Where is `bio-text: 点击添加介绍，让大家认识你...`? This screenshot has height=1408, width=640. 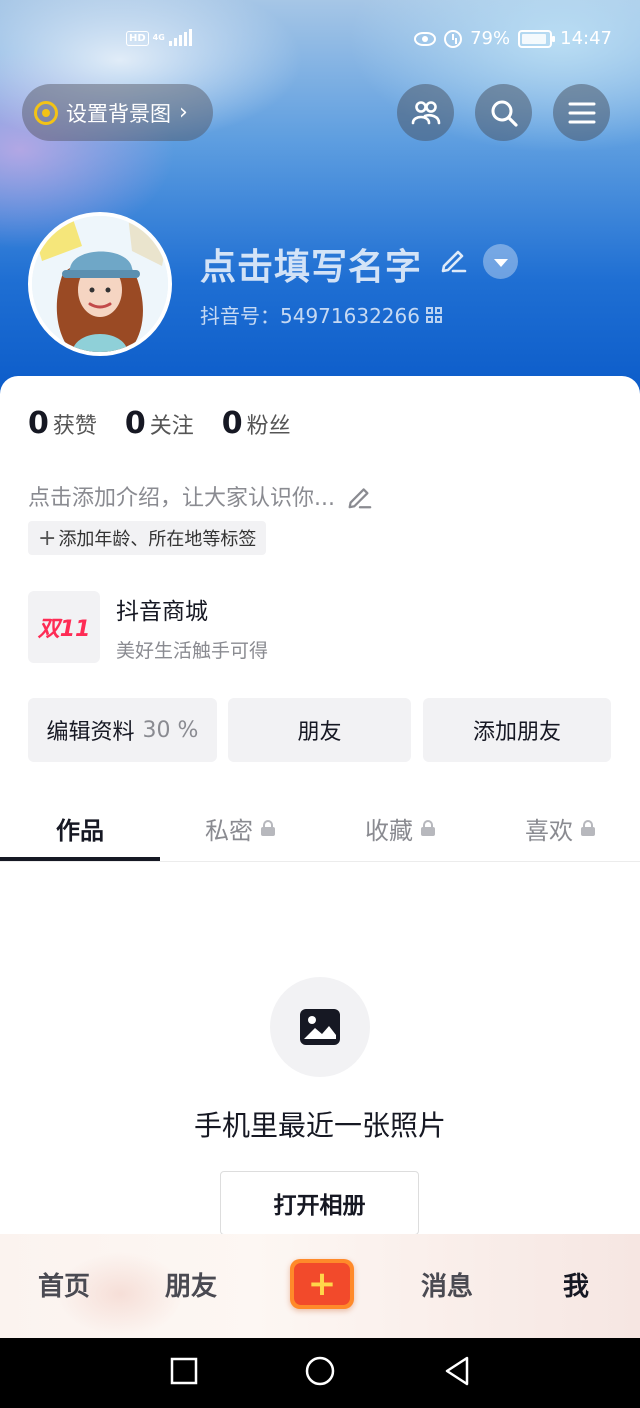
bio-text: 点击添加介绍，让大家认识你... is located at coordinates (181, 498).